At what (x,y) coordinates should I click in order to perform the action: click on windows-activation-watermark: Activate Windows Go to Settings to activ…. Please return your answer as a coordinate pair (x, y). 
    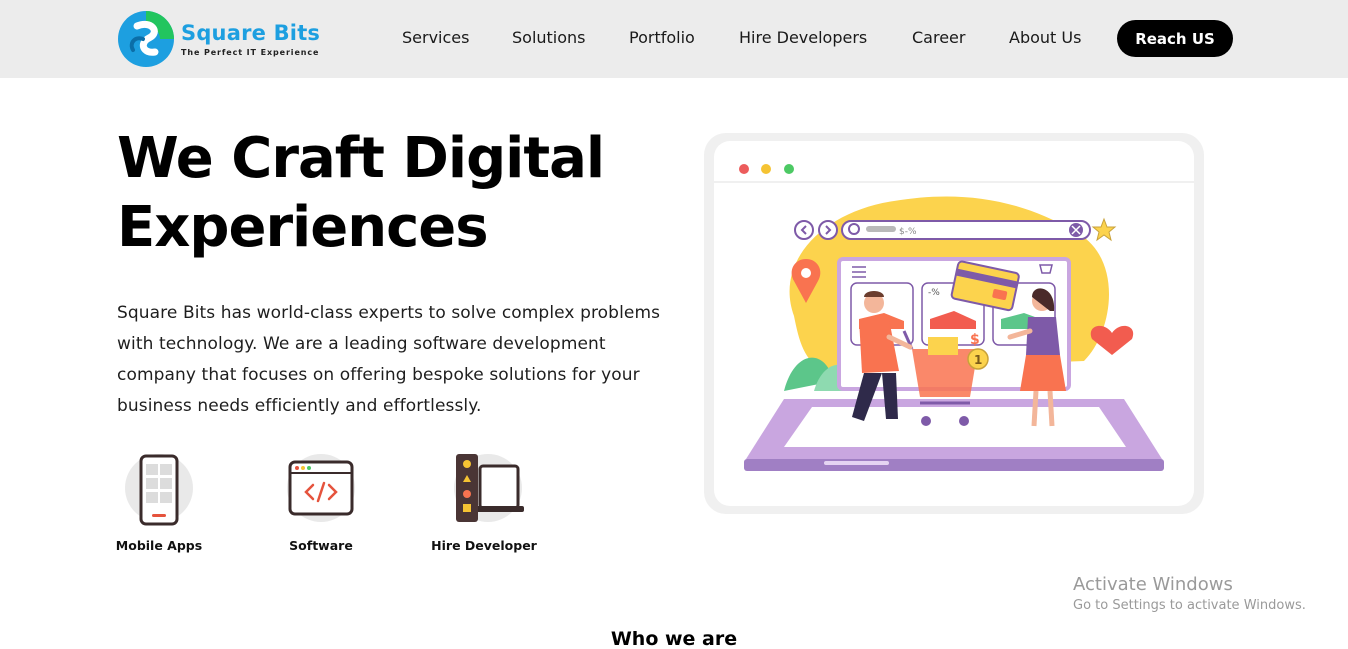
    Looking at the image, I should click on (1189, 595).